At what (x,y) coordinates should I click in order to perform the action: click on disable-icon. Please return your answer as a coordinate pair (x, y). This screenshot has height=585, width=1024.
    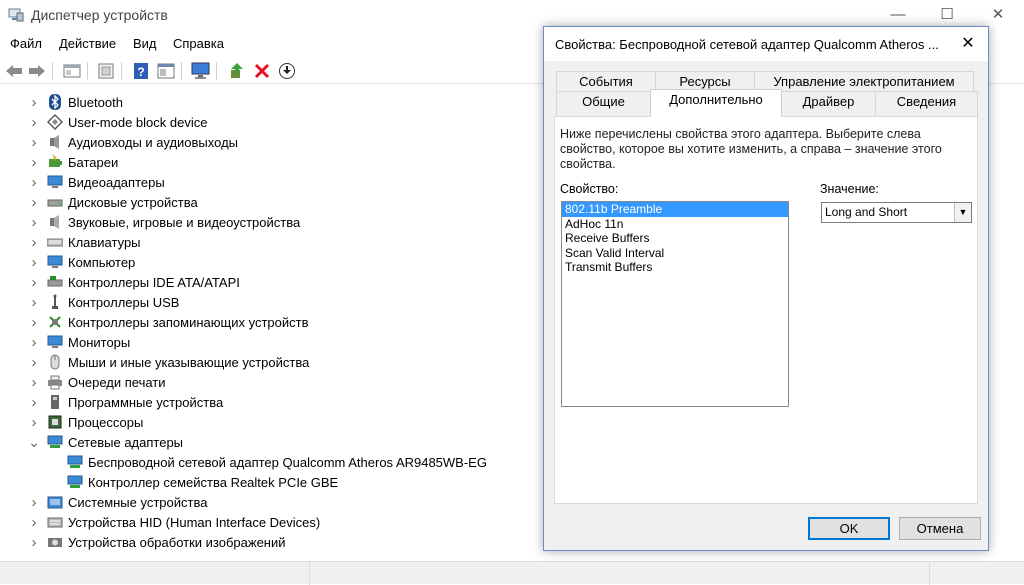
    Looking at the image, I should click on (287, 71).